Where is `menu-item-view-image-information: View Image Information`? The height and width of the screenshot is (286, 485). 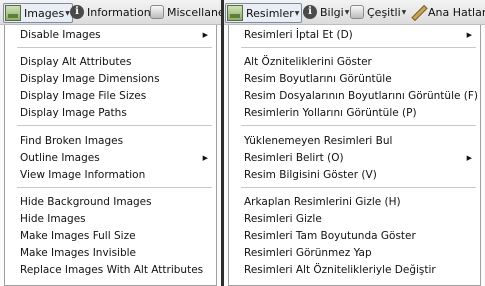 menu-item-view-image-information: View Image Information is located at coordinates (110, 175).